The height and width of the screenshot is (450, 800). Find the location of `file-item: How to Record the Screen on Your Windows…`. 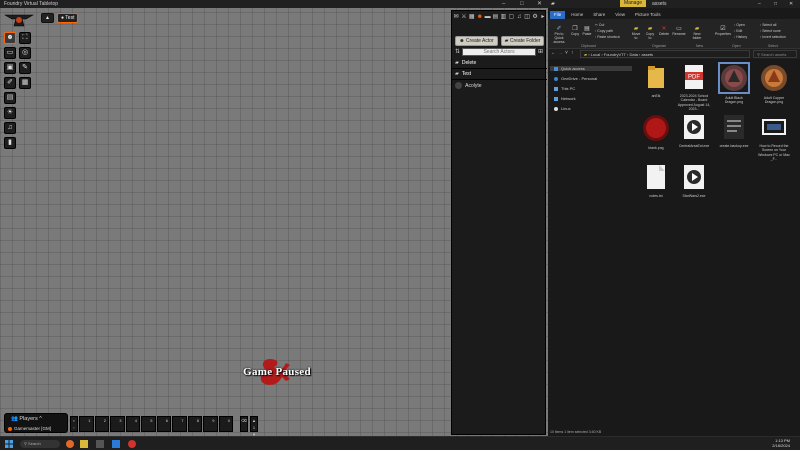

file-item: How to Record the Screen on Your Windows… is located at coordinates (774, 138).